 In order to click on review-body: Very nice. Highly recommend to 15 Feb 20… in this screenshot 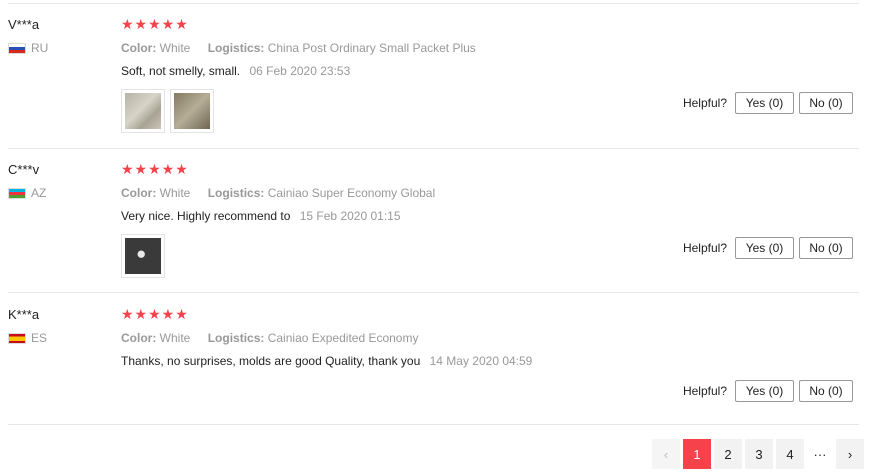, I will do `click(261, 216)`.